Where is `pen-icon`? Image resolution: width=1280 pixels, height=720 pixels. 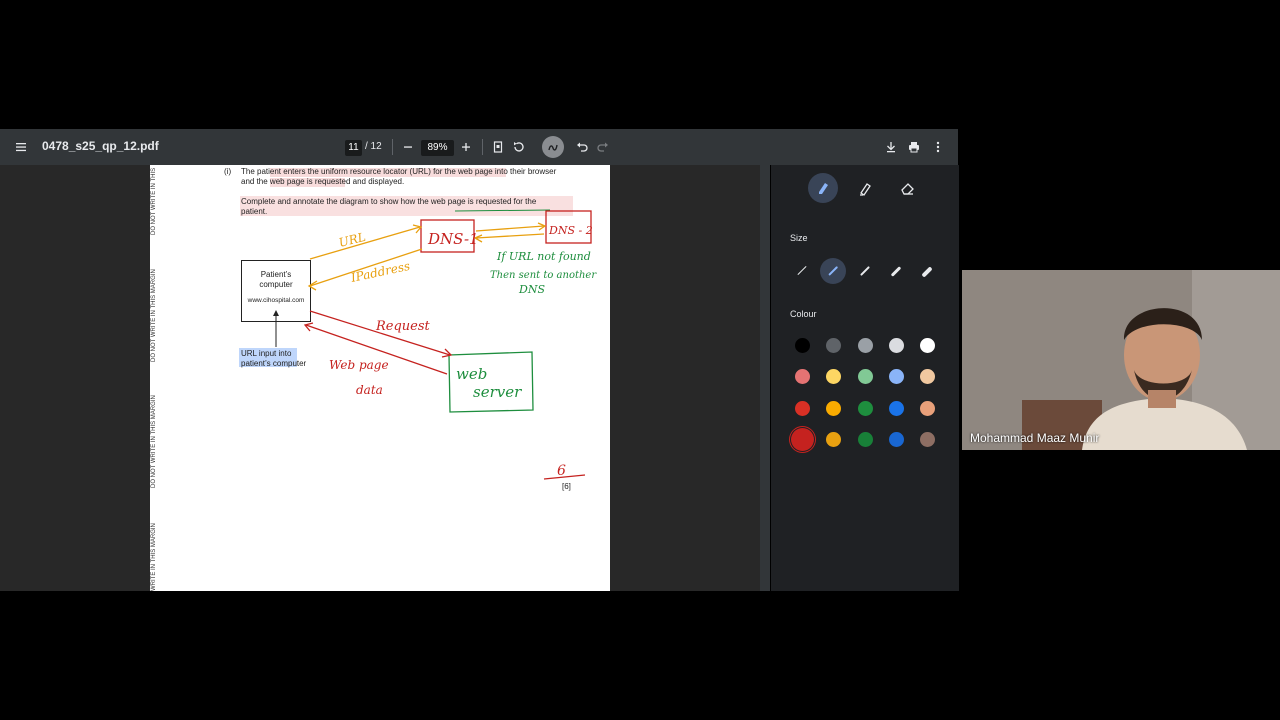
pen-icon is located at coordinates (823, 188).